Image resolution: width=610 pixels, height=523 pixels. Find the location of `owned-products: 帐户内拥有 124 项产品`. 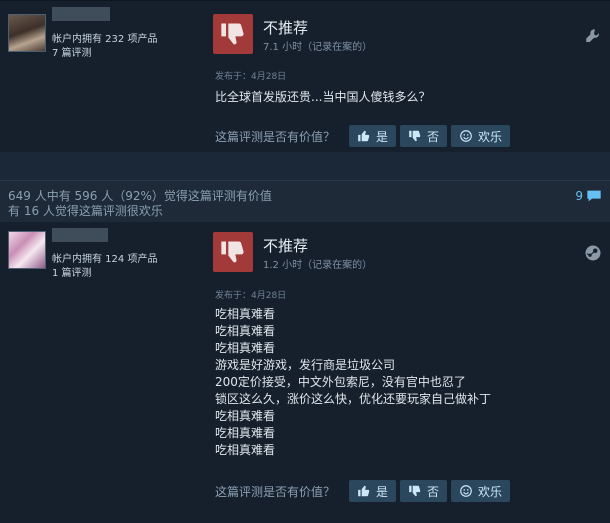

owned-products: 帐户内拥有 124 项产品 is located at coordinates (104, 257).